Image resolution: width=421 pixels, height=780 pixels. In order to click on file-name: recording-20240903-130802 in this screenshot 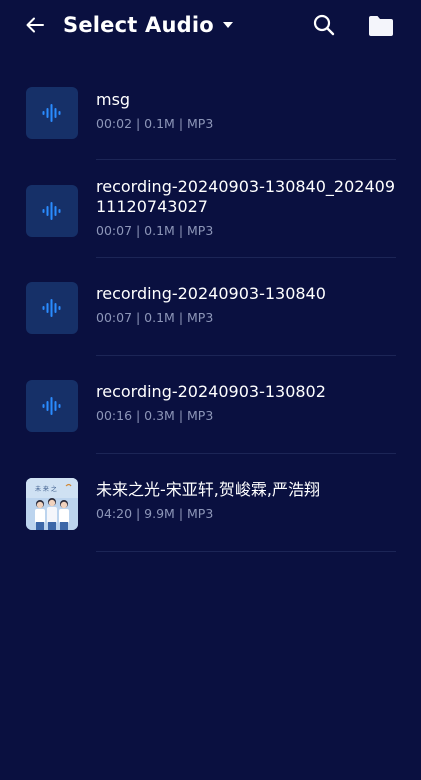, I will do `click(211, 391)`.